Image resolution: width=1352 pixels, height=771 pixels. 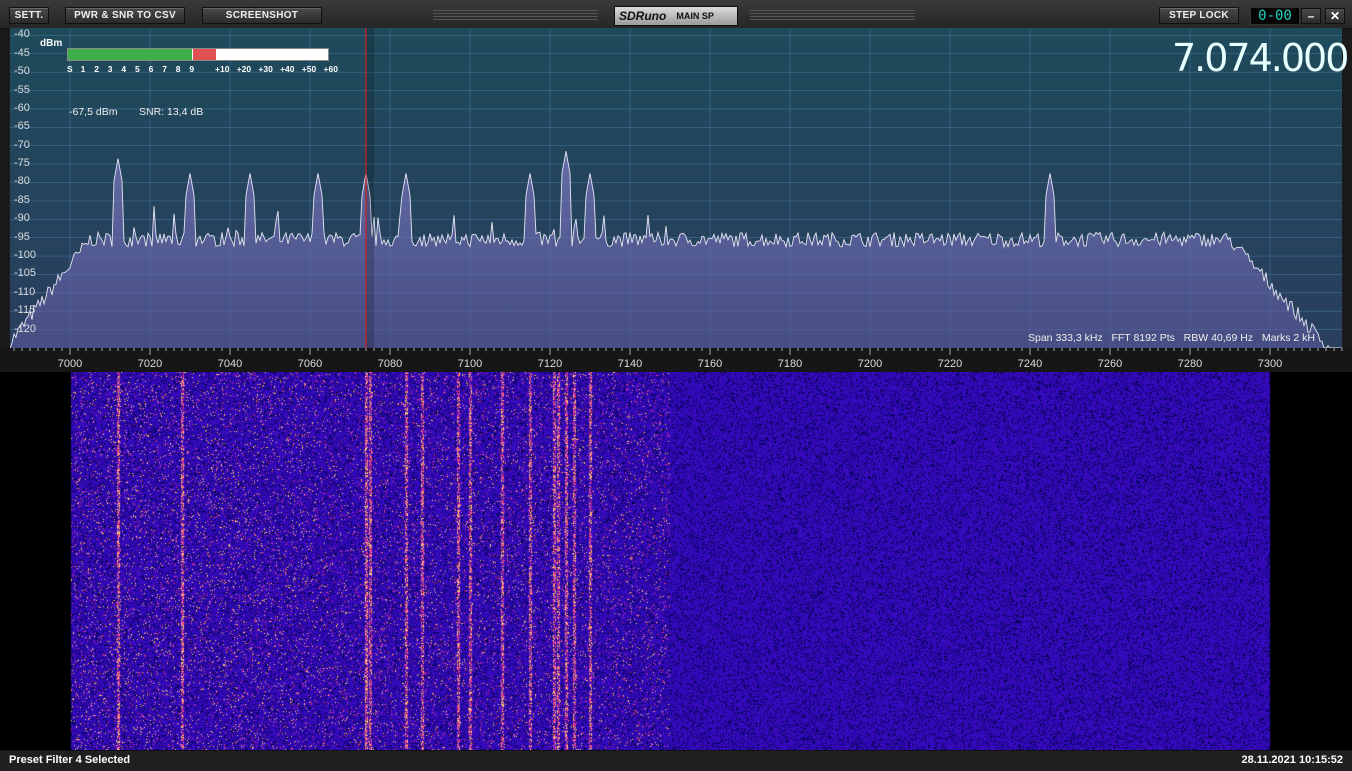 I want to click on x-axis-label: 7280, so click(x=1190, y=364).